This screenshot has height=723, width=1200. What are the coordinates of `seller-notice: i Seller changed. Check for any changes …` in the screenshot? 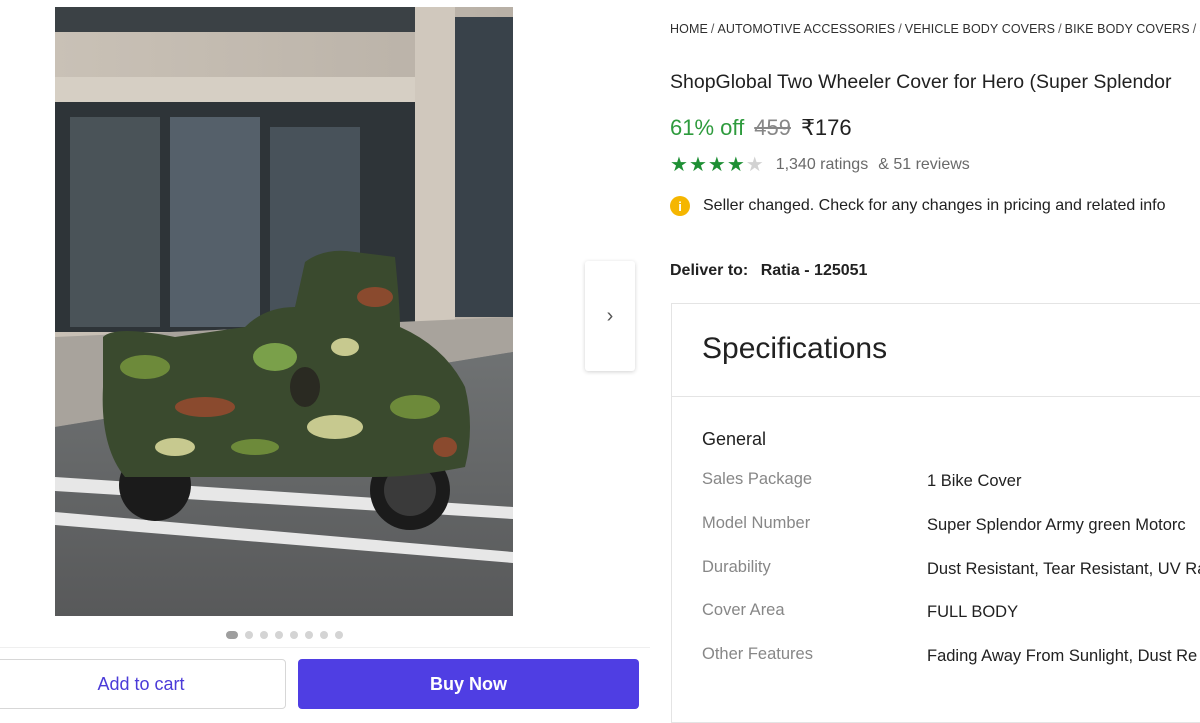 It's located at (918, 206).